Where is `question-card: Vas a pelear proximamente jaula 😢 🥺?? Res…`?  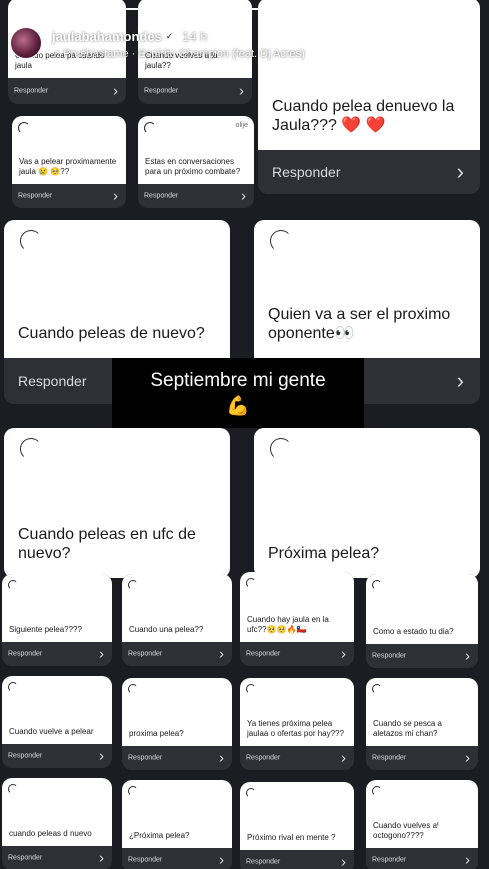 question-card: Vas a pelear proximamente jaula 😢 🥺?? Res… is located at coordinates (69, 162).